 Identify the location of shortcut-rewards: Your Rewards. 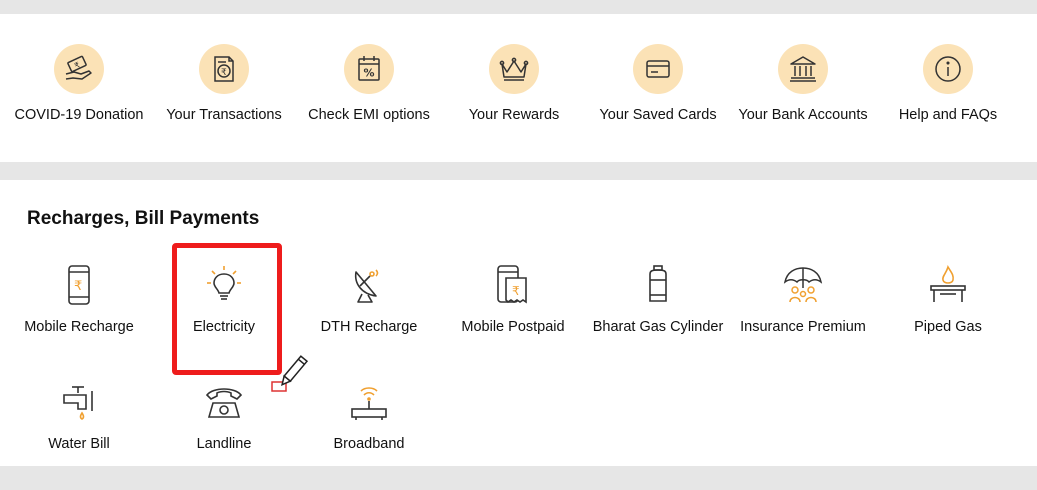
(514, 88).